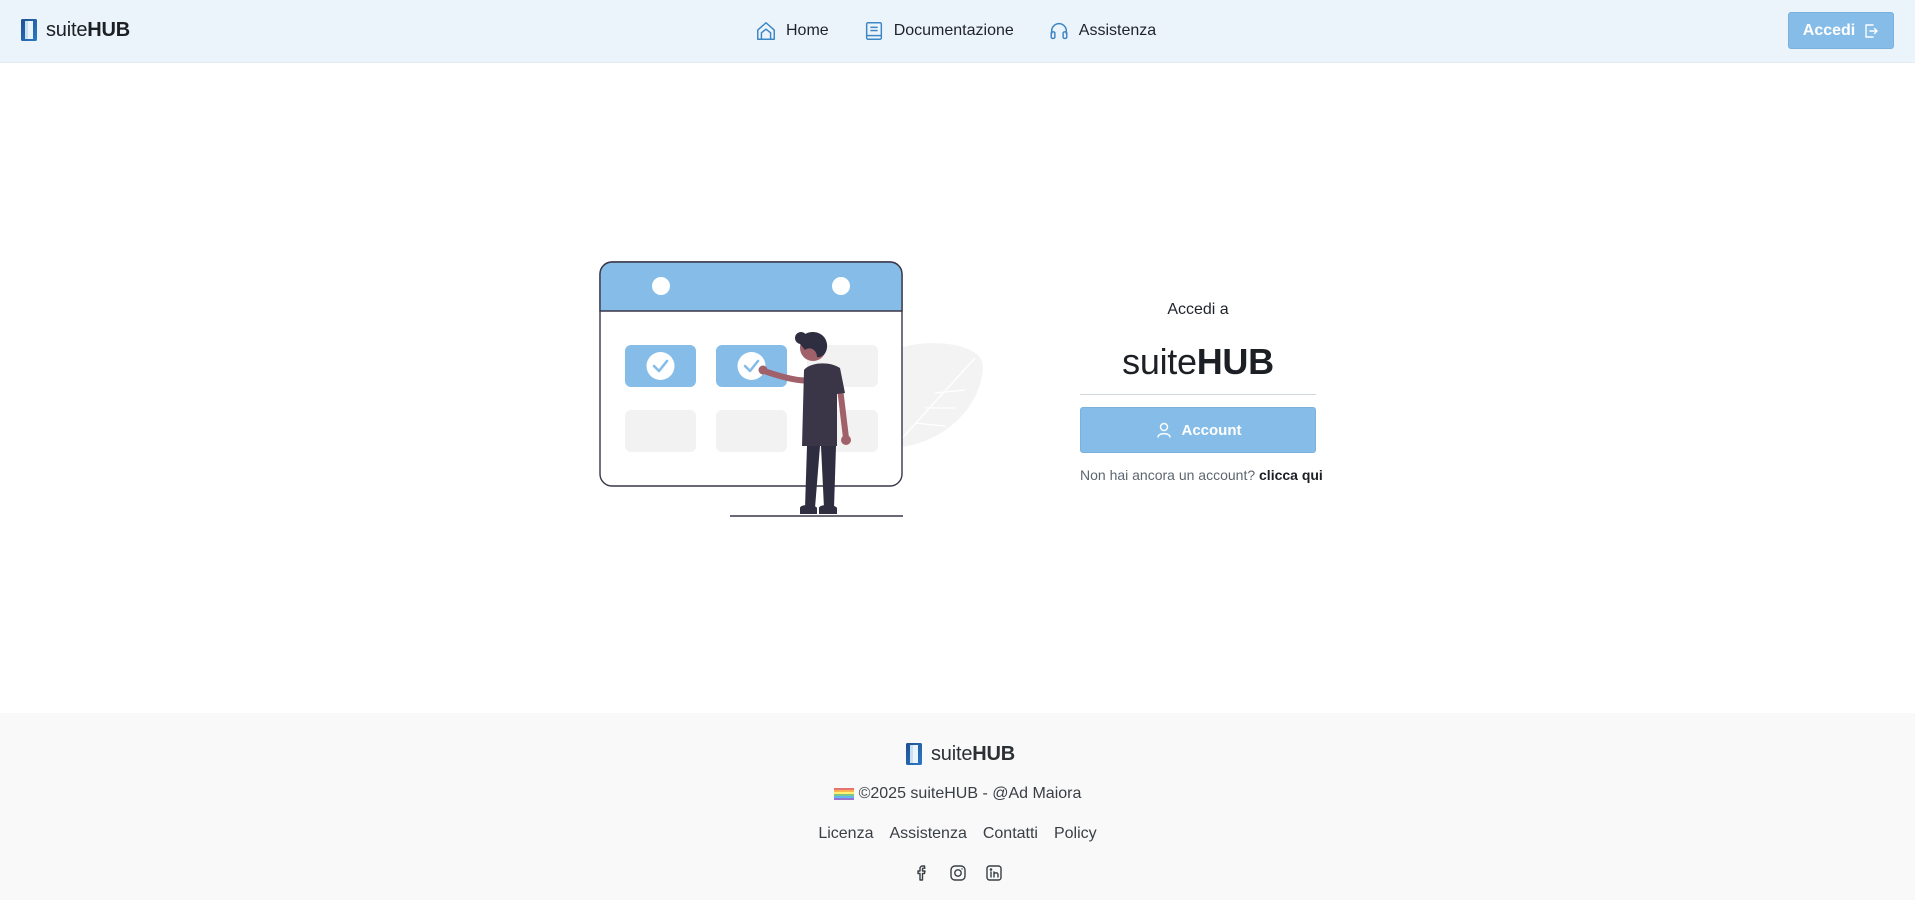 The height and width of the screenshot is (900, 1915). I want to click on nav-documentazione: Documentazione, so click(938, 31).